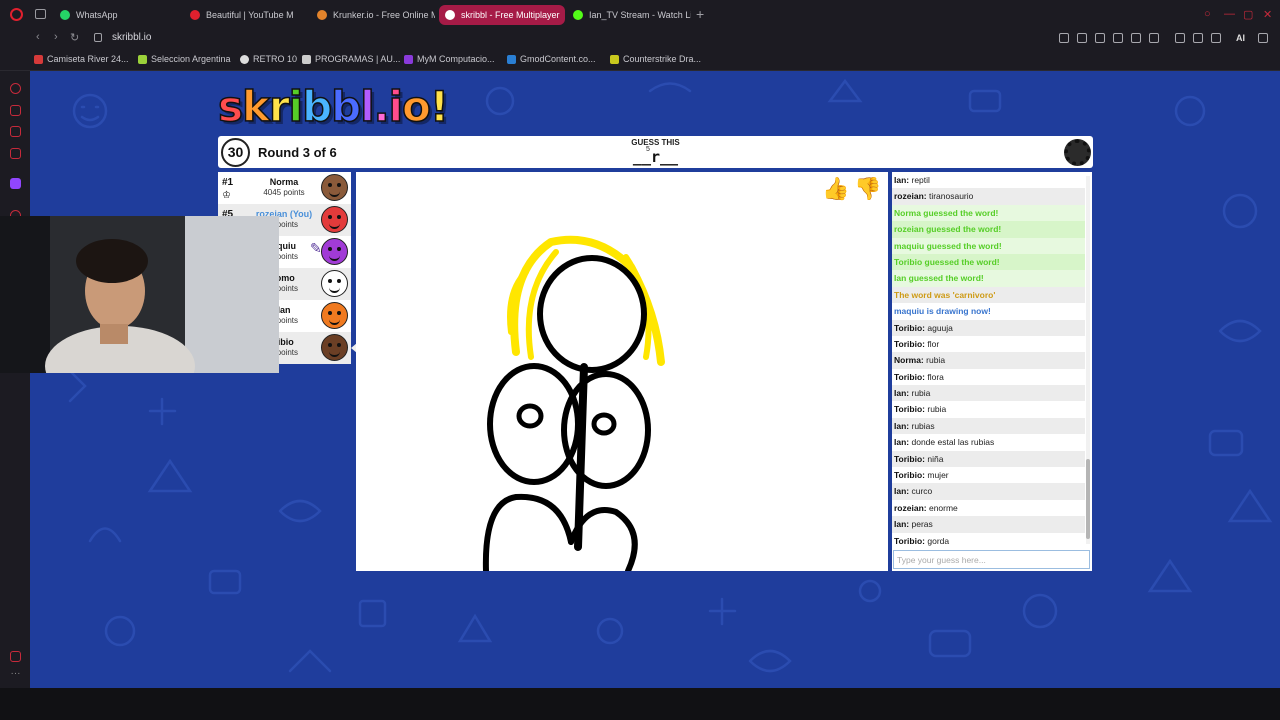 This screenshot has height=720, width=1280. What do you see at coordinates (268, 59) in the screenshot?
I see `bookmark-item: RETRO 10` at bounding box center [268, 59].